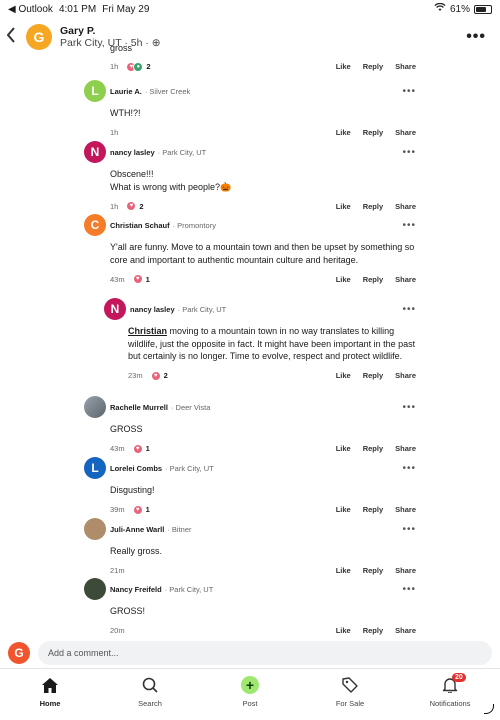 Image resolution: width=500 pixels, height=720 pixels. Describe the element at coordinates (110, 31) in the screenshot. I see `author-name: Gary P.` at that location.